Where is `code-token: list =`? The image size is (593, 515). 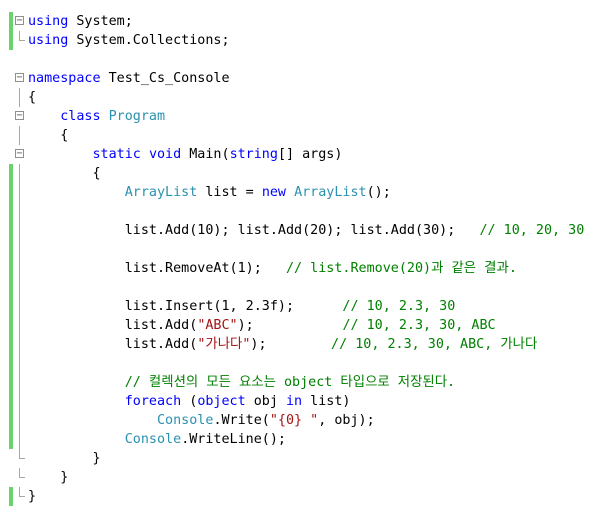
code-token: list = is located at coordinates (229, 192).